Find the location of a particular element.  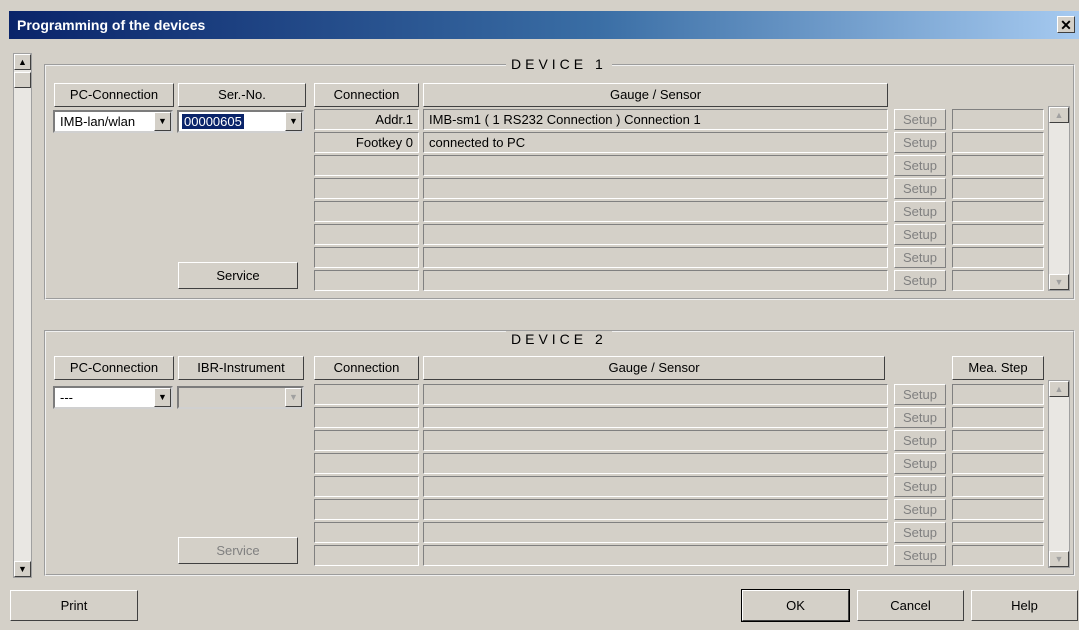

device-1-header-ser-no: Ser.-No. is located at coordinates (242, 95).